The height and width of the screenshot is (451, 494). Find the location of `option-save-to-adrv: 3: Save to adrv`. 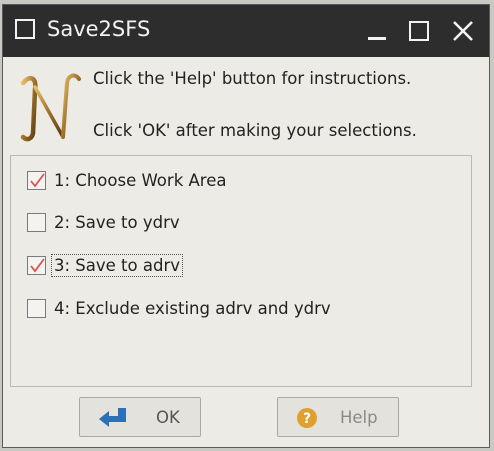

option-save-to-adrv: 3: Save to adrv is located at coordinates (105, 265).